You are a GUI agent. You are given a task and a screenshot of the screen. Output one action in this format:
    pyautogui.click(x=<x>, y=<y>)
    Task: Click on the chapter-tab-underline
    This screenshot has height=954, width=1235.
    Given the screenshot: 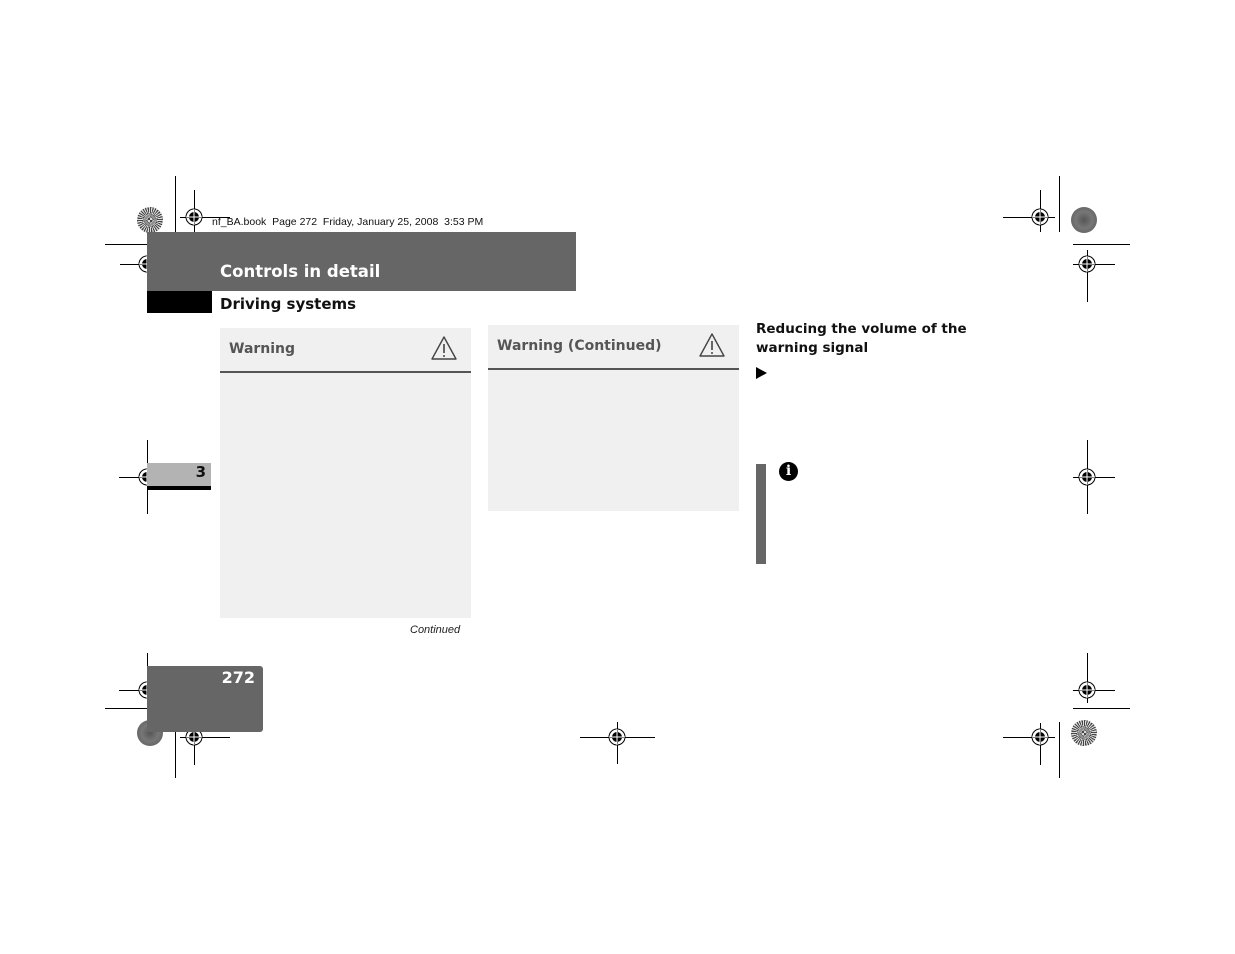 What is the action you would take?
    pyautogui.click(x=179, y=488)
    